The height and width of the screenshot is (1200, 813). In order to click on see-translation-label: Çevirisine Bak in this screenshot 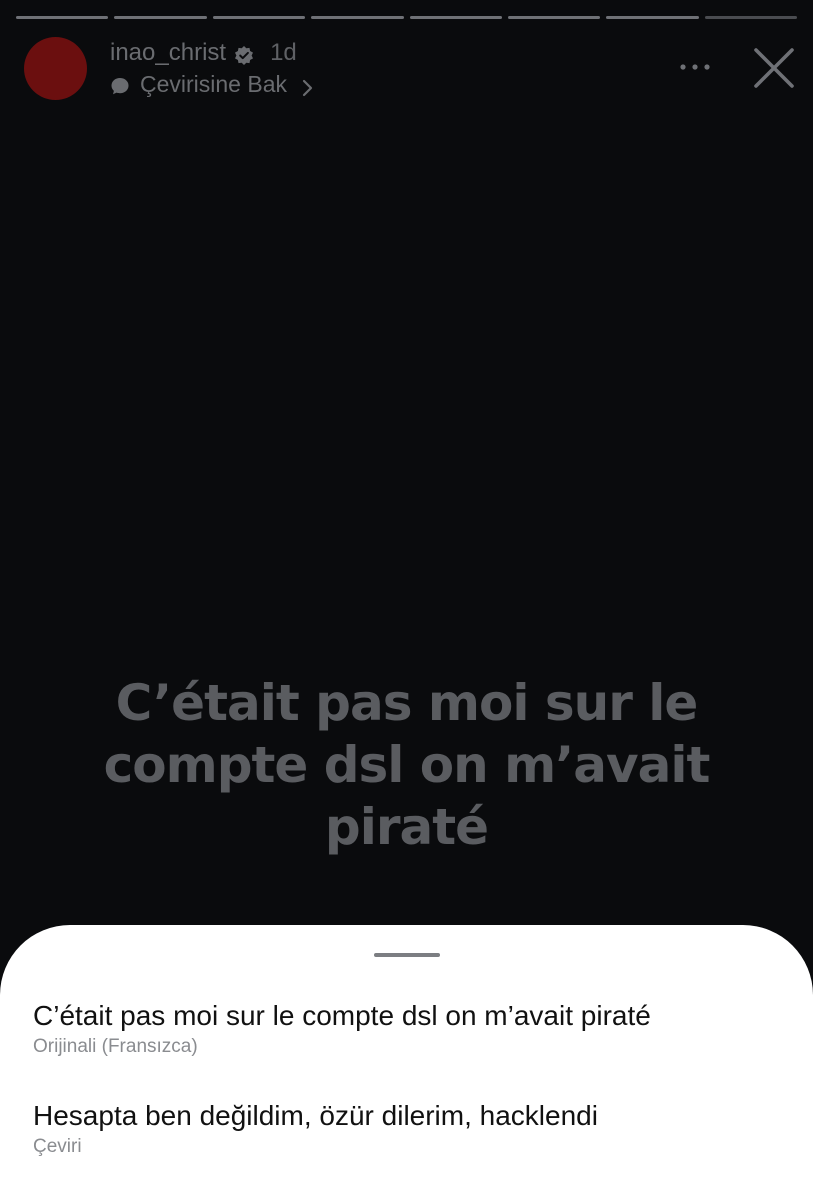, I will do `click(213, 84)`.